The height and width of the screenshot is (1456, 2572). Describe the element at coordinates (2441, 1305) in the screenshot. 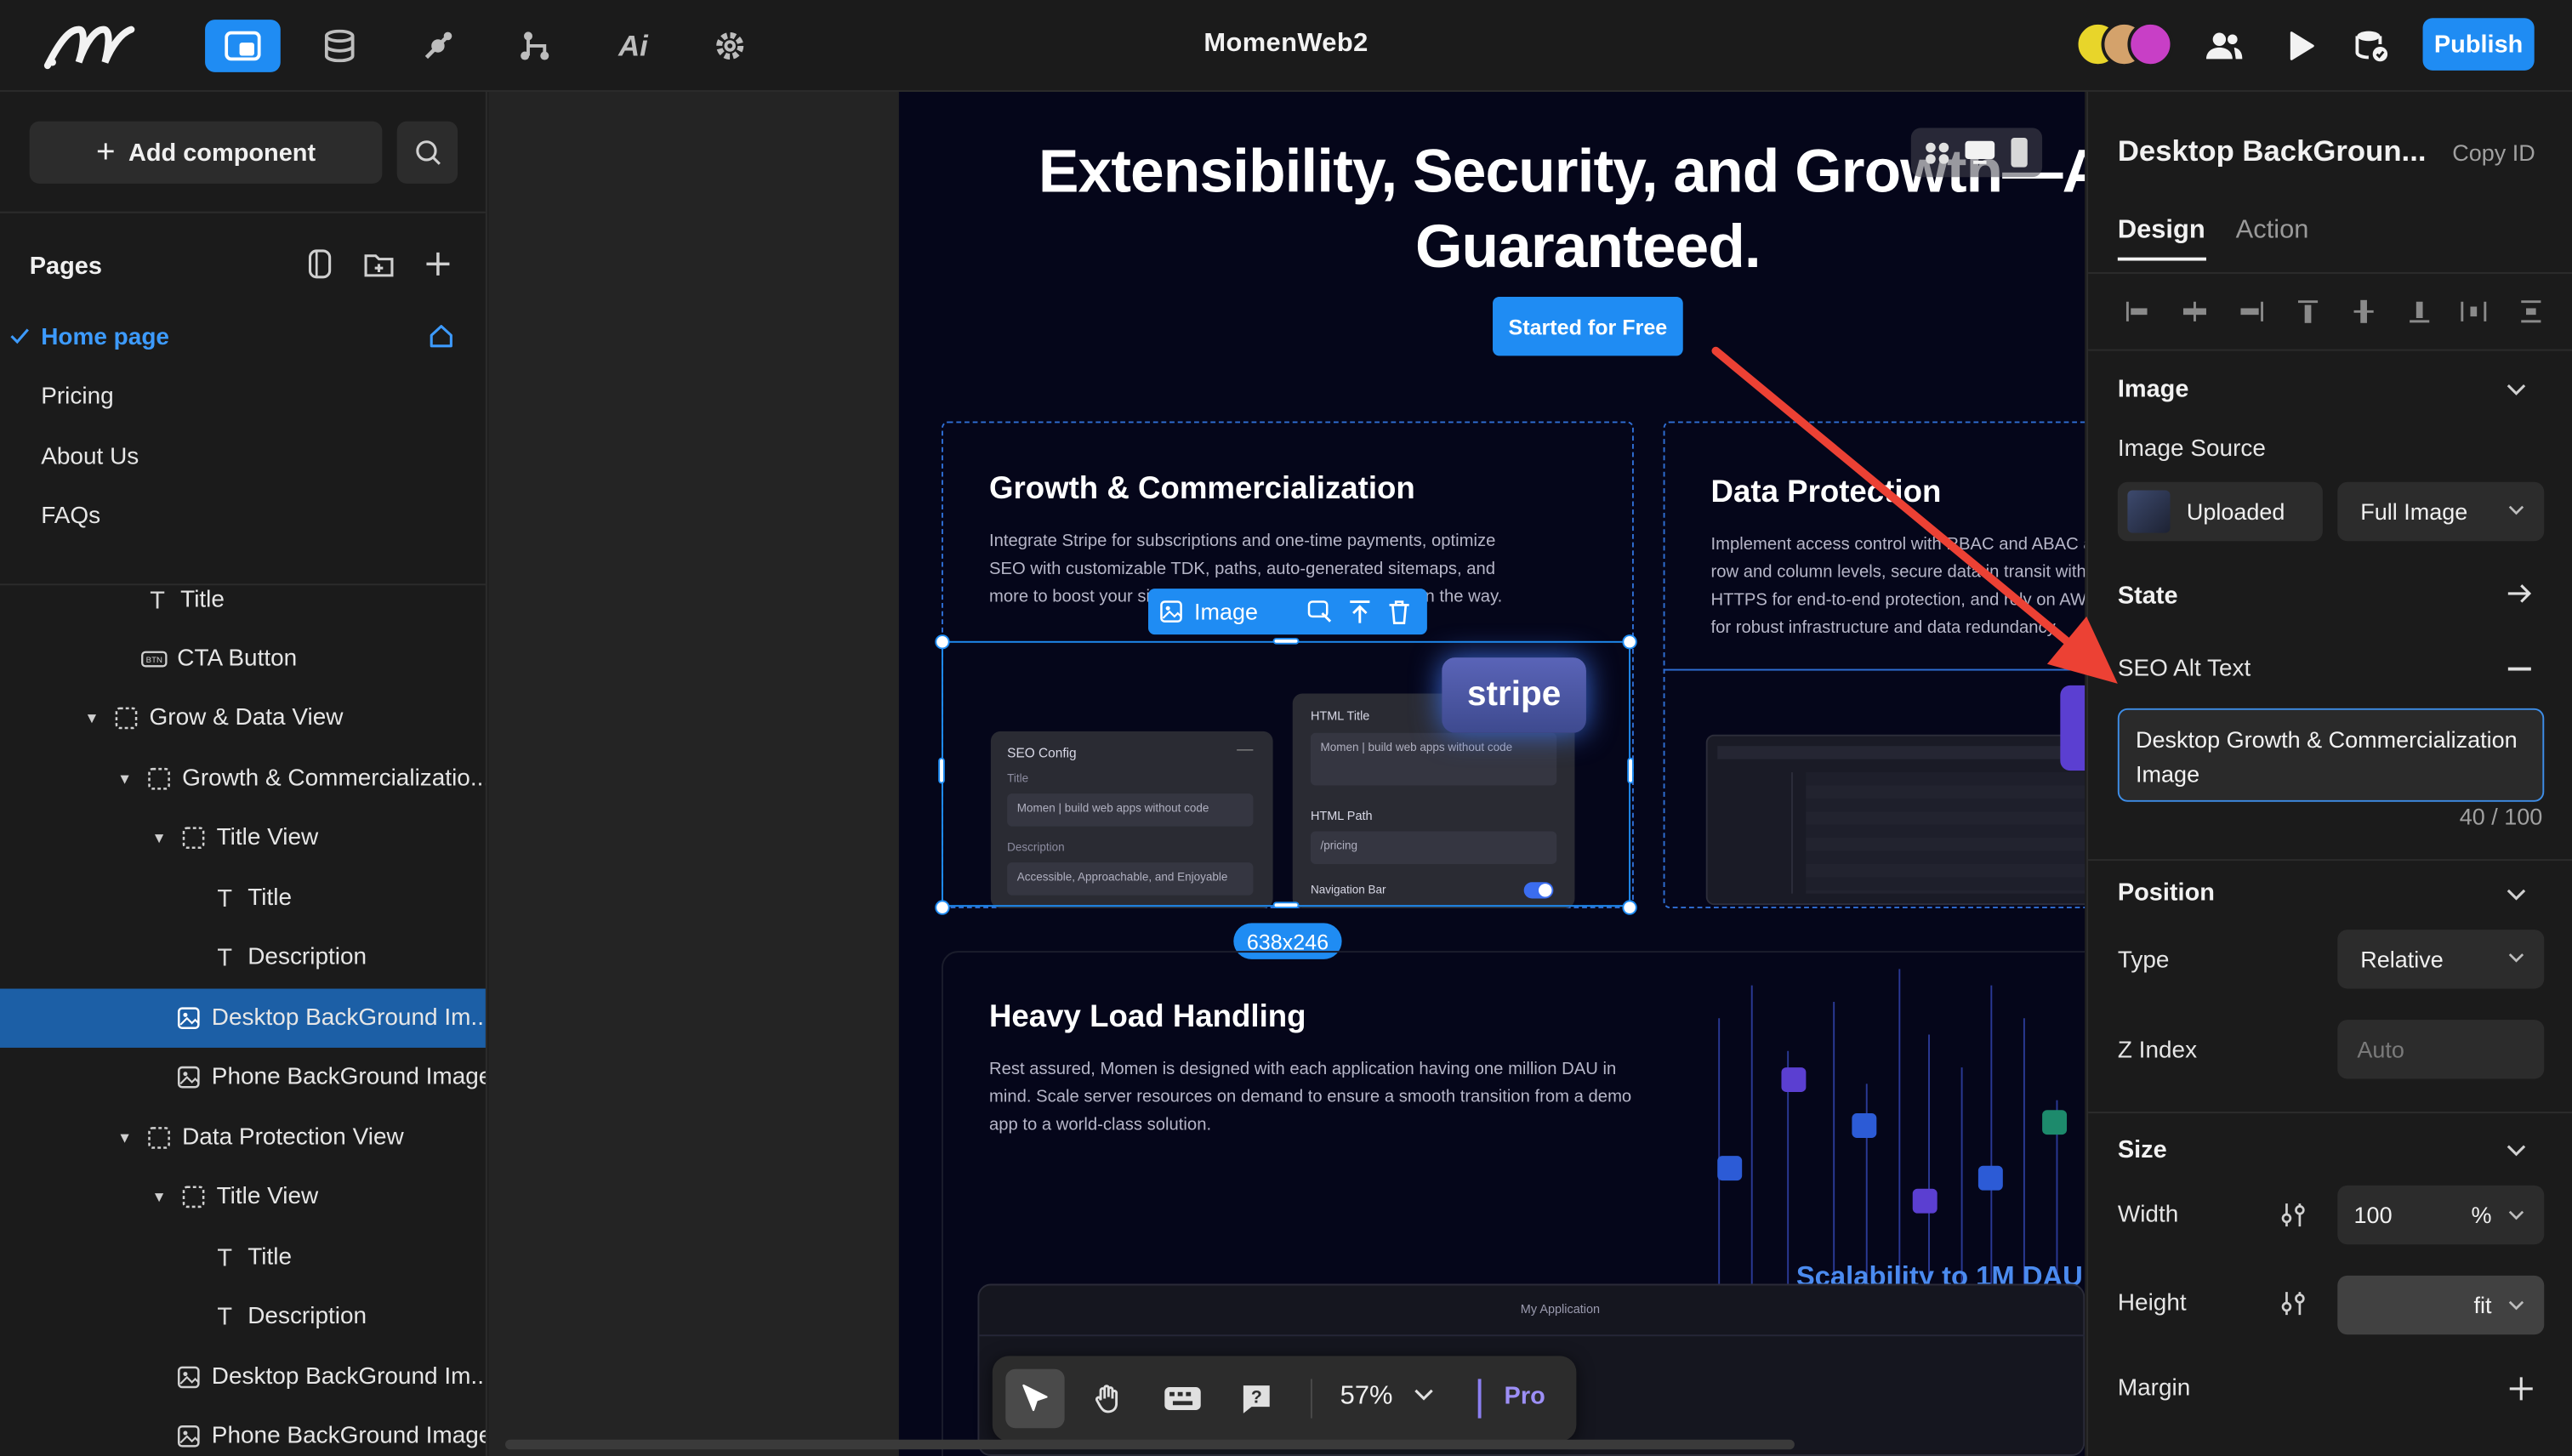

I see `height-input: fit` at that location.